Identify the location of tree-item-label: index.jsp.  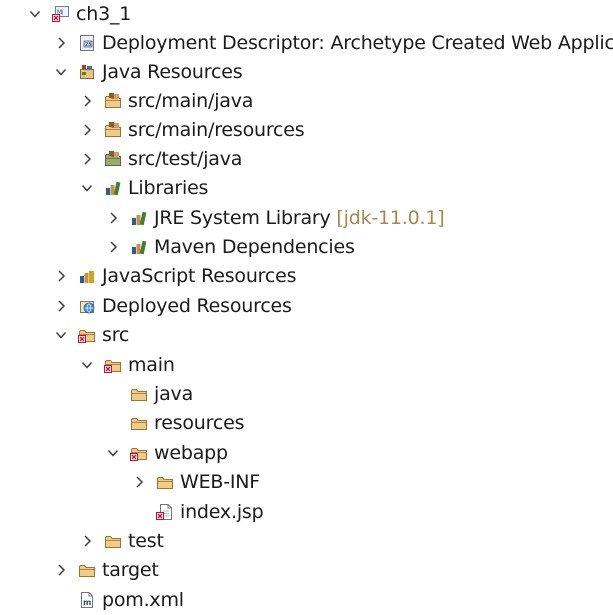
(222, 512).